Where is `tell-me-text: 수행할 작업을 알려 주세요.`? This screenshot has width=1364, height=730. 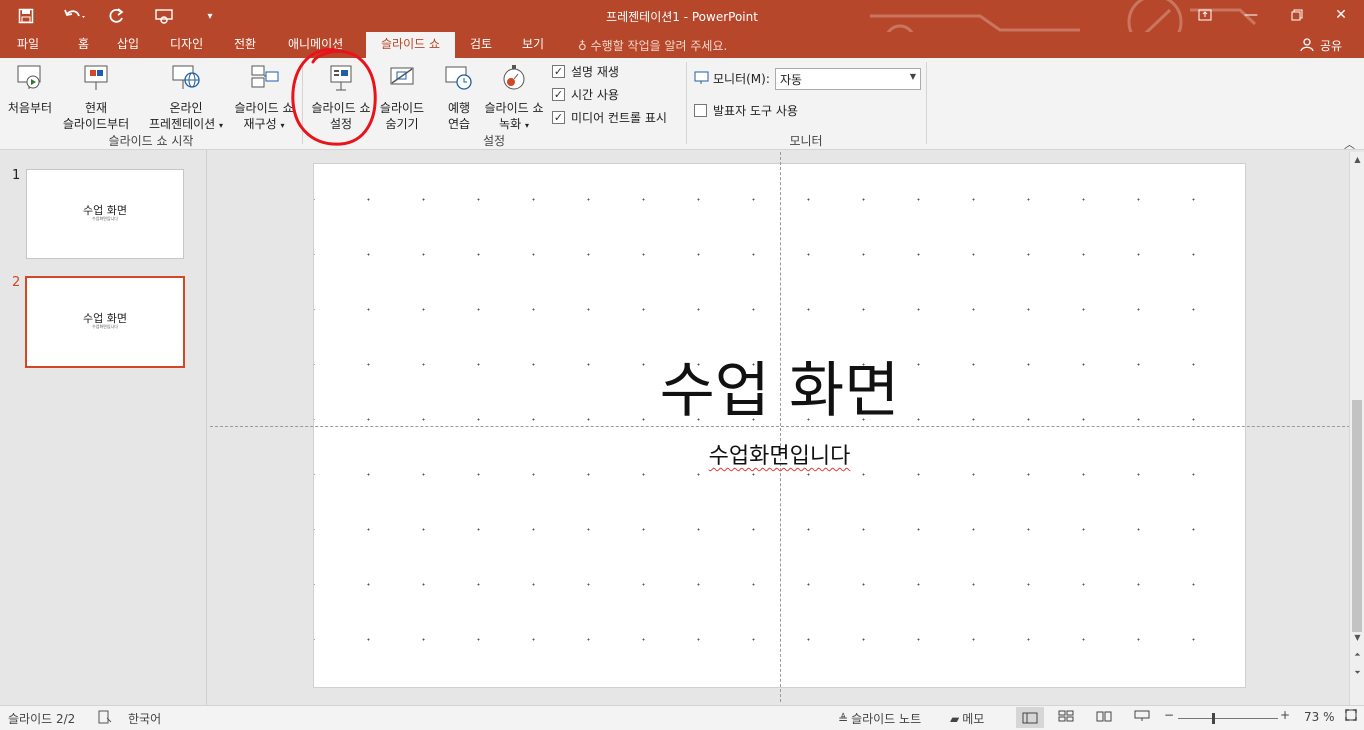 tell-me-text: 수행할 작업을 알려 주세요. is located at coordinates (659, 46).